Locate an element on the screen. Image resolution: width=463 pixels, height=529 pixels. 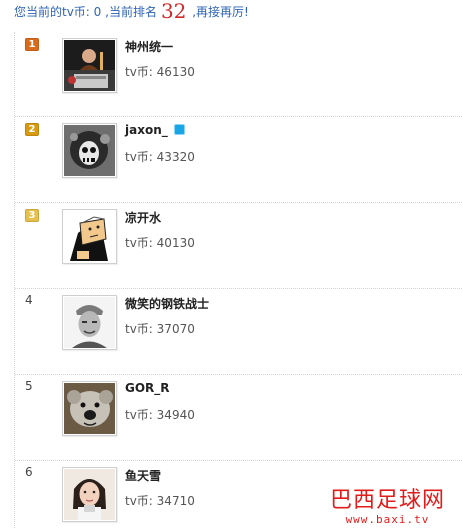
status-prefix: 您当前的tv币: is located at coordinates (54, 12).